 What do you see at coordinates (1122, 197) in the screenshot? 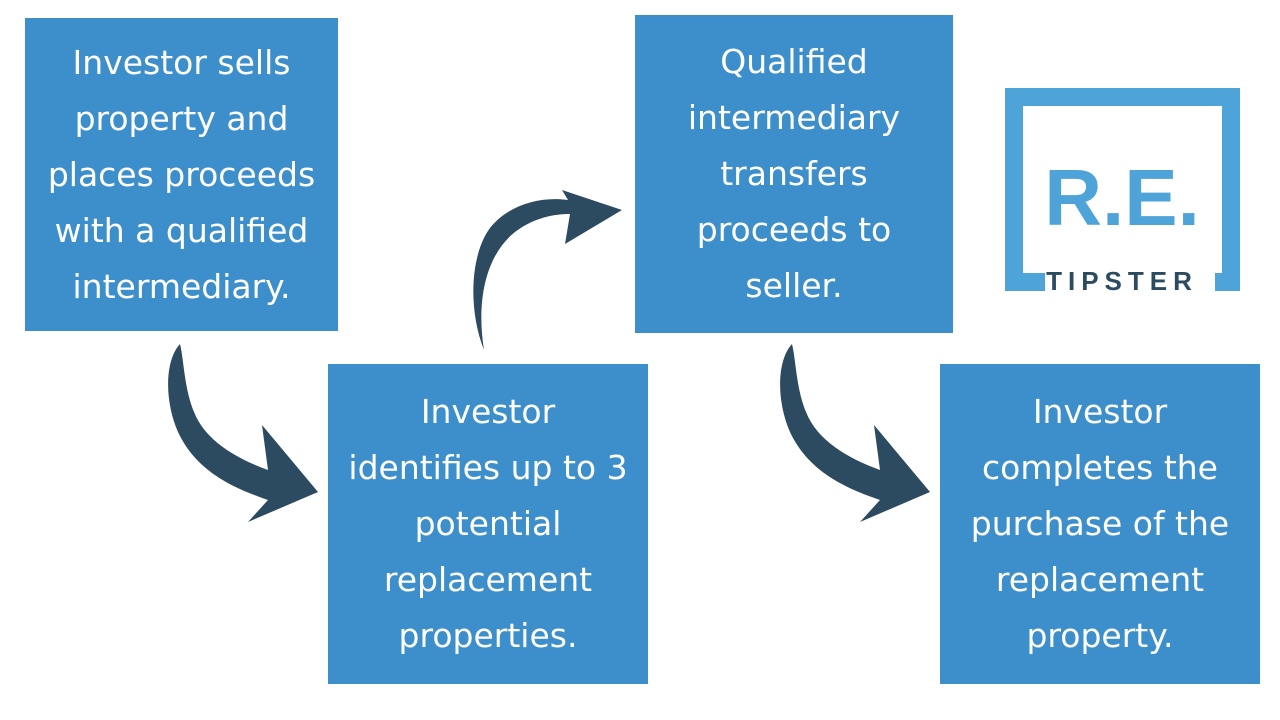
I see `logo-mark: R.E.` at bounding box center [1122, 197].